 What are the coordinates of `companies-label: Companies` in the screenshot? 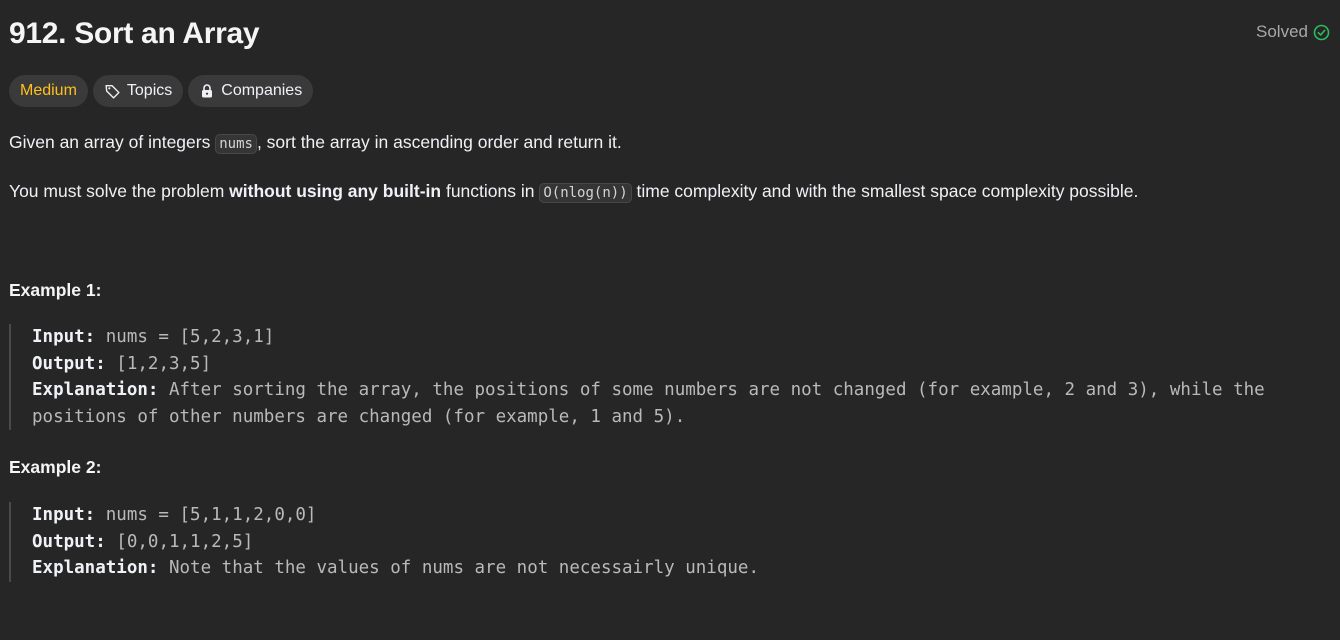 It's located at (262, 90).